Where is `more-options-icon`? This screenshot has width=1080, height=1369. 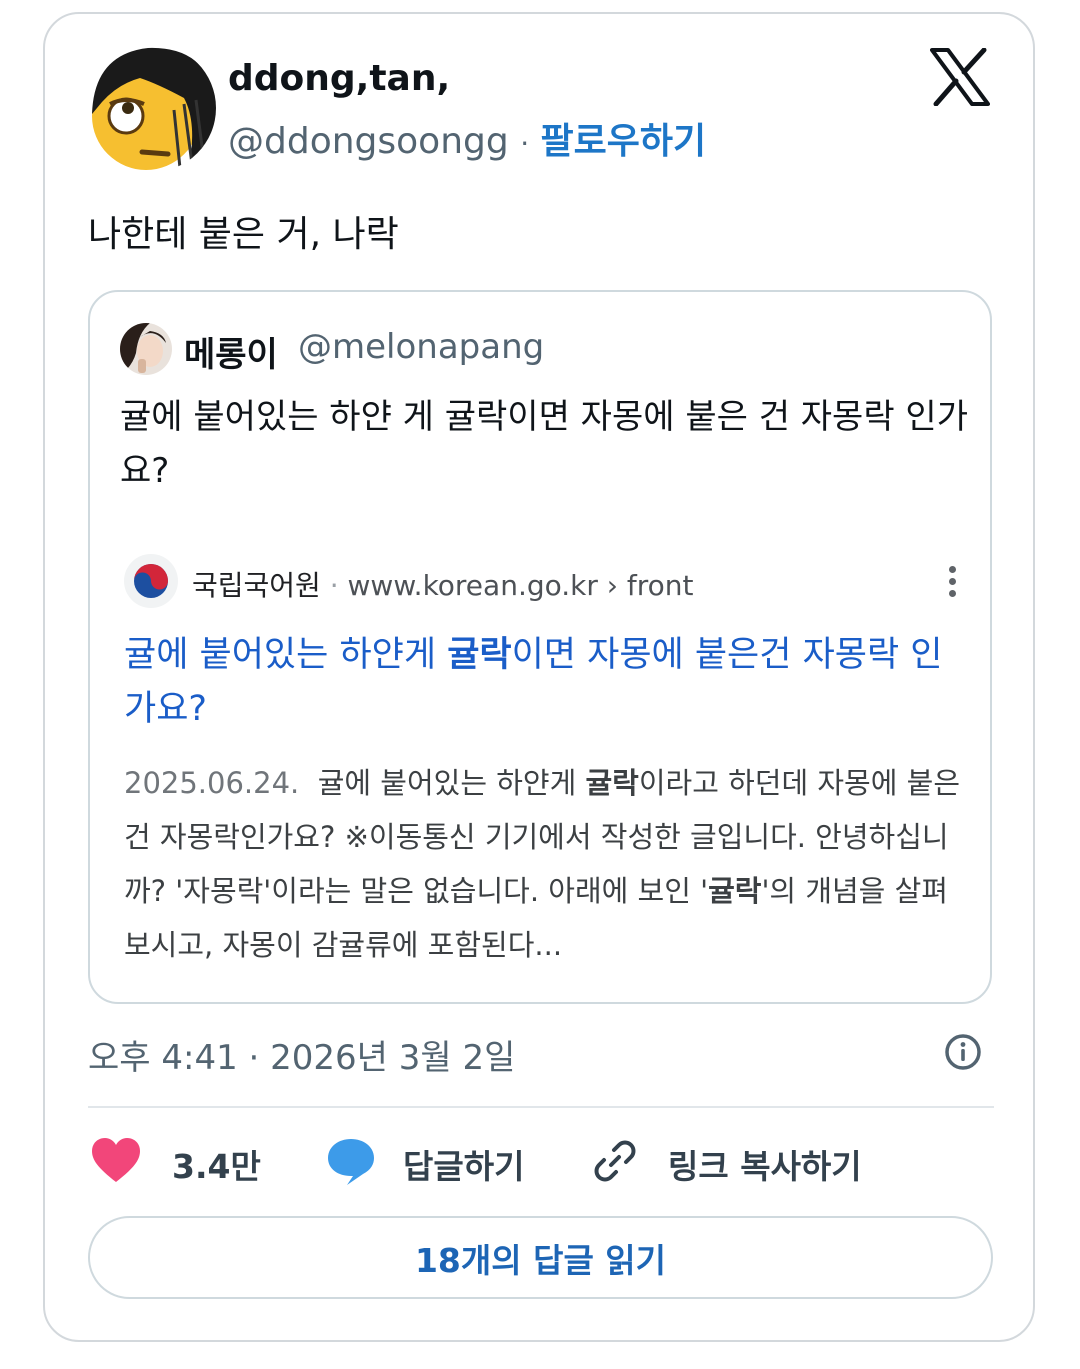 more-options-icon is located at coordinates (952, 584).